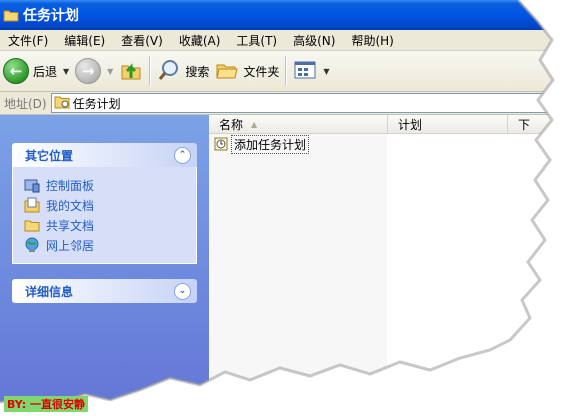 The image size is (575, 416). Describe the element at coordinates (88, 71) in the screenshot. I see `forward-arrow-icon: →` at that location.